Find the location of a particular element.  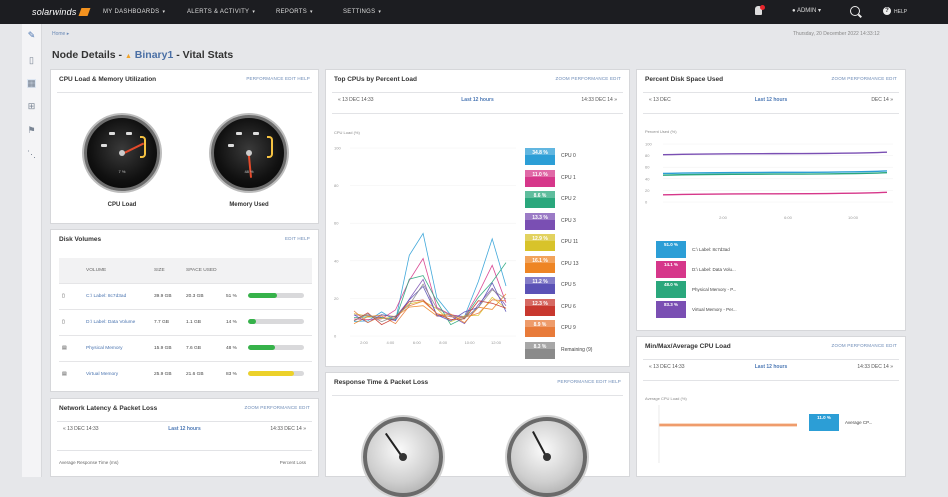

help-link: HELP is located at coordinates (900, 12).